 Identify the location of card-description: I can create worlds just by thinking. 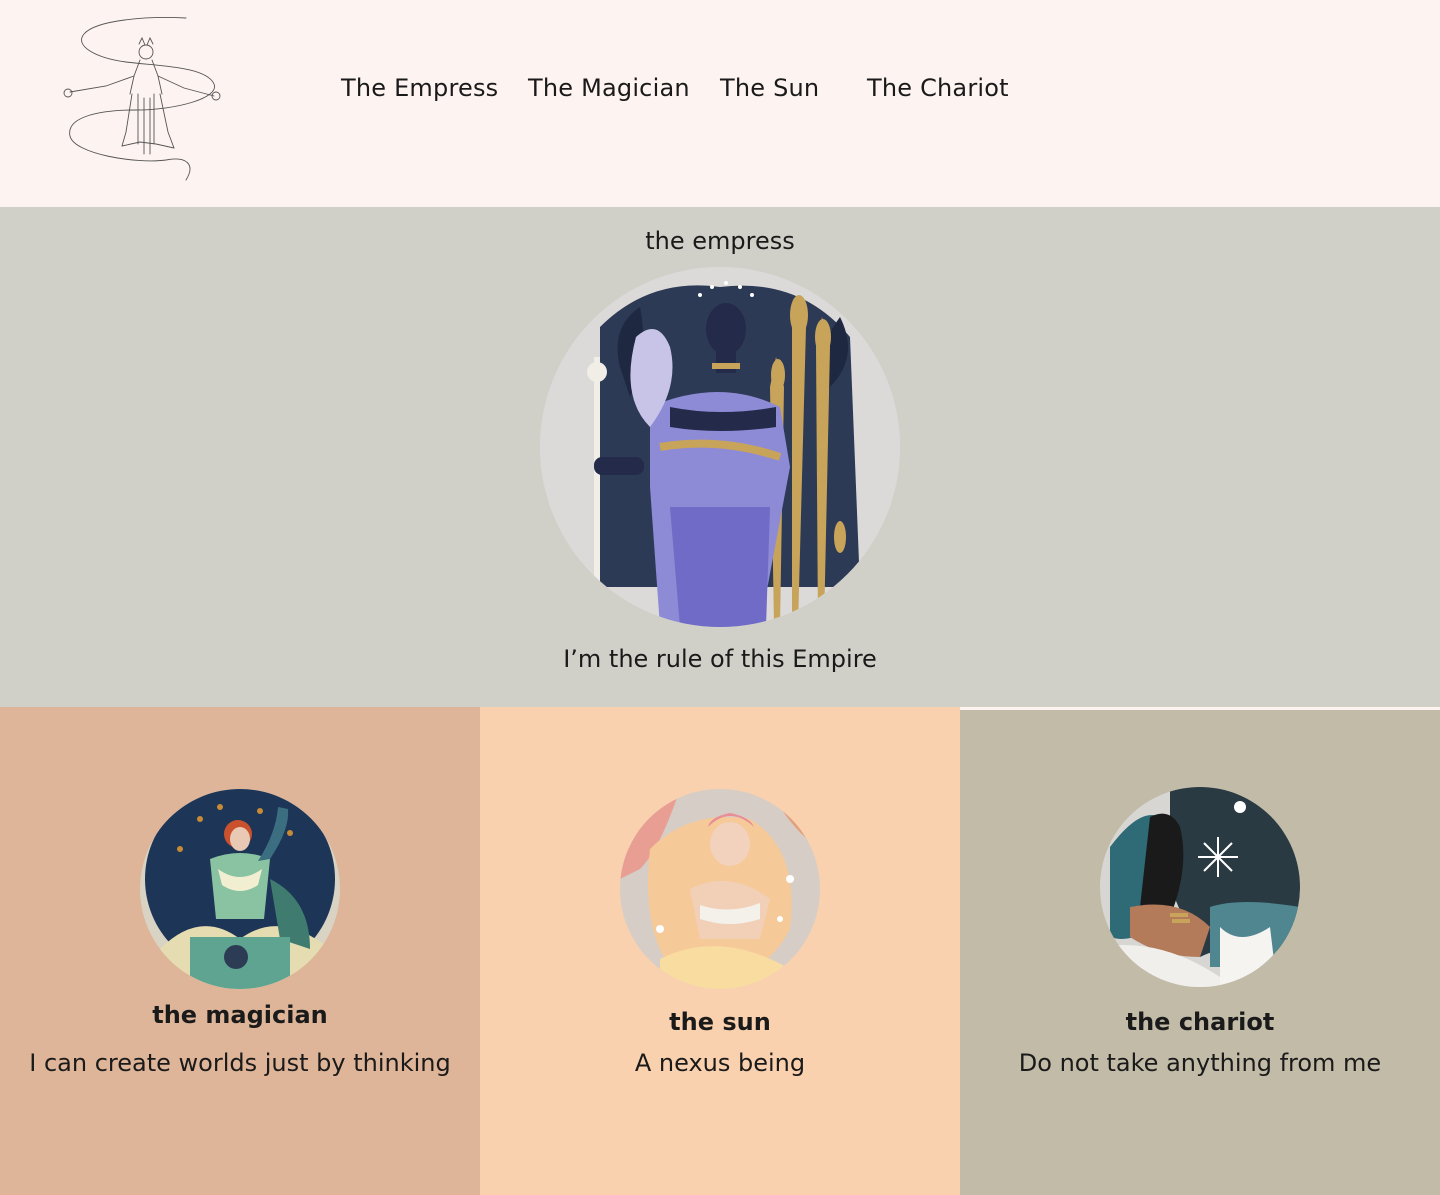
(240, 1063).